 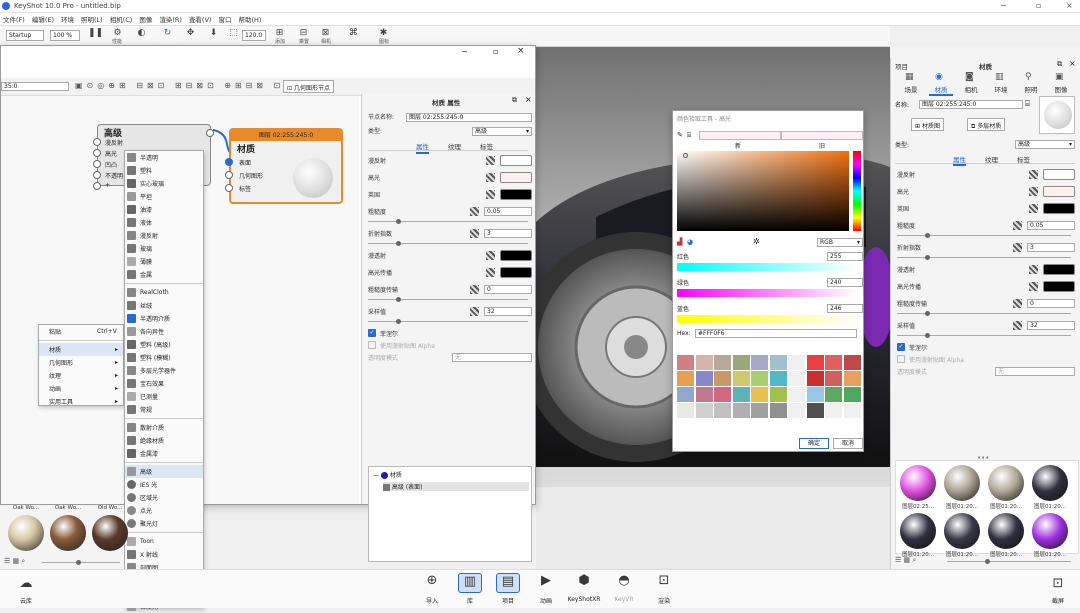 I want to click on palette-icon: ▟, so click(x=679, y=242).